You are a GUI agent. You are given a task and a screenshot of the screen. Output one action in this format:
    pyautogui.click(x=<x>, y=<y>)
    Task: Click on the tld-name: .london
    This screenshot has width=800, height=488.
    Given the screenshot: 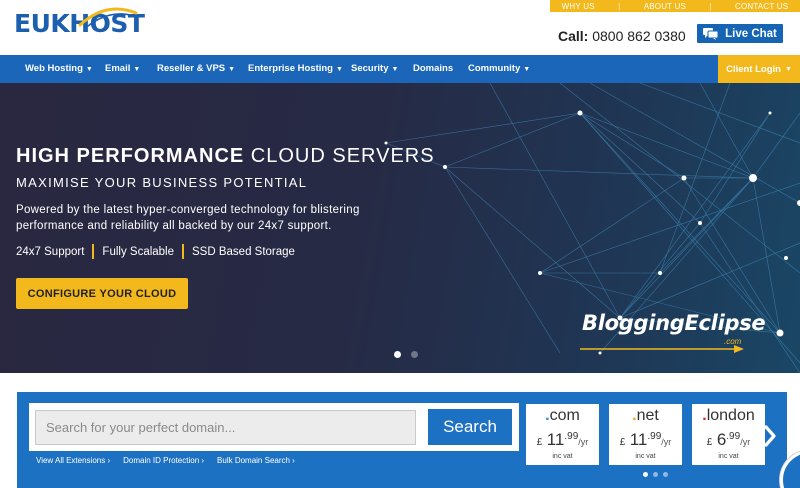 What is the action you would take?
    pyautogui.click(x=728, y=416)
    